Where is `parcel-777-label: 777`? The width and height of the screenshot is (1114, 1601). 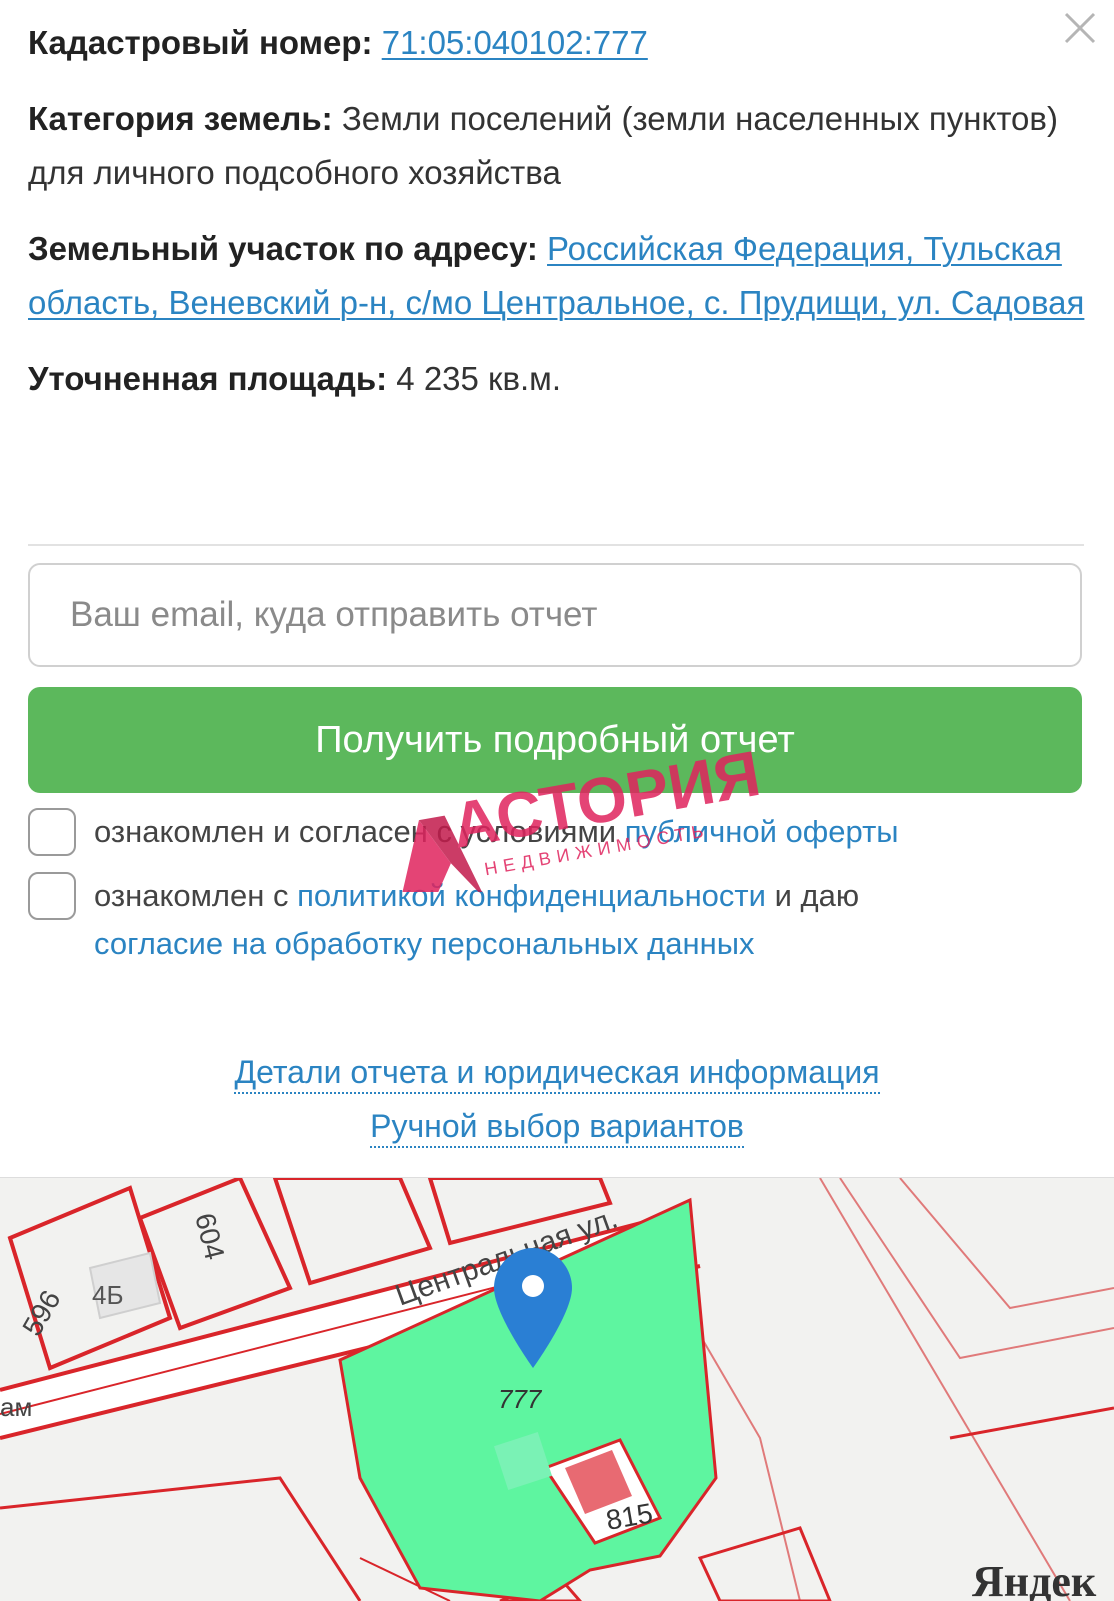
parcel-777-label: 777 is located at coordinates (520, 1399).